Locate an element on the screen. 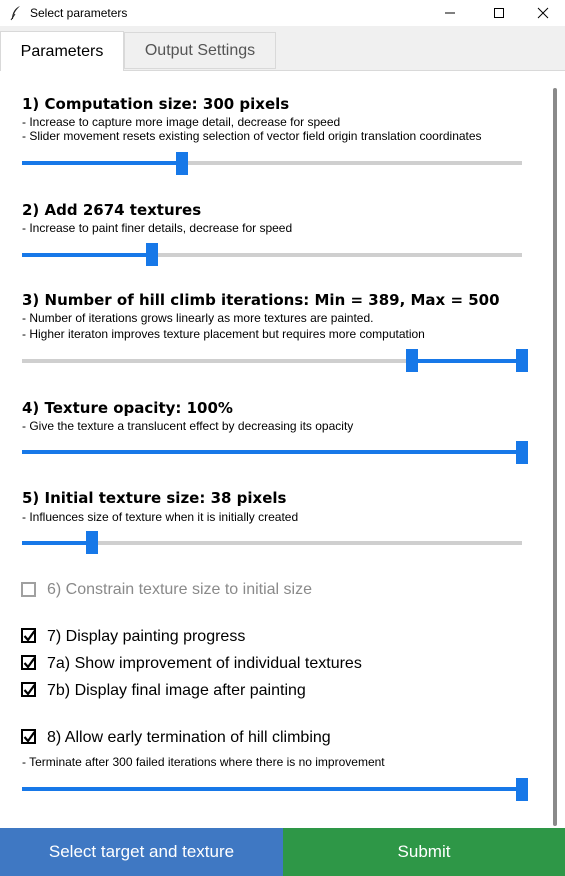  scrollbar-thumb is located at coordinates (555, 457).